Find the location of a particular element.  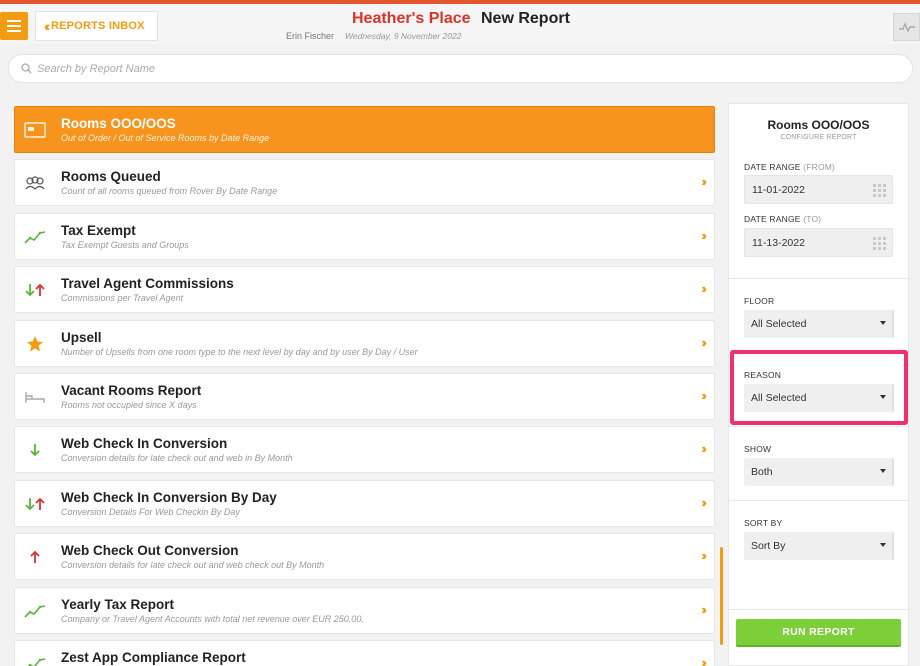

sort-label: SORT BY is located at coordinates (763, 523).